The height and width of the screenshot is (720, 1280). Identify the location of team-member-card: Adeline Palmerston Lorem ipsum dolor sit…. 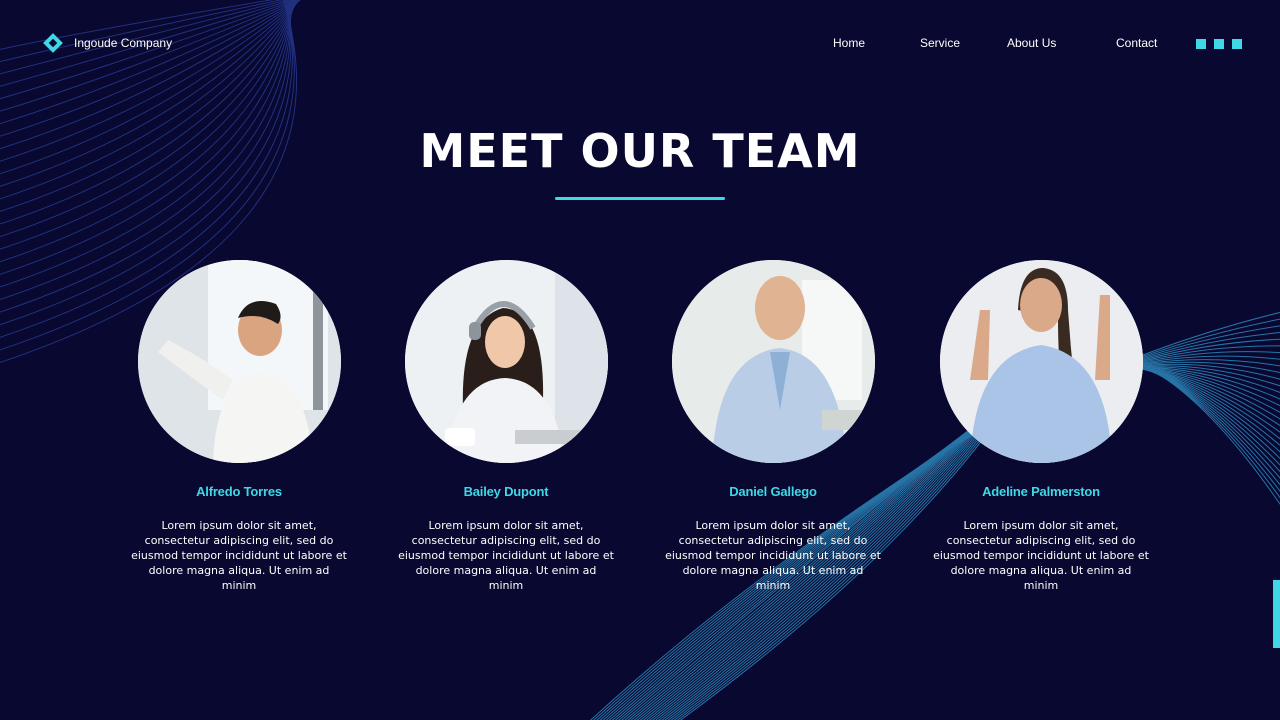
(1041, 426).